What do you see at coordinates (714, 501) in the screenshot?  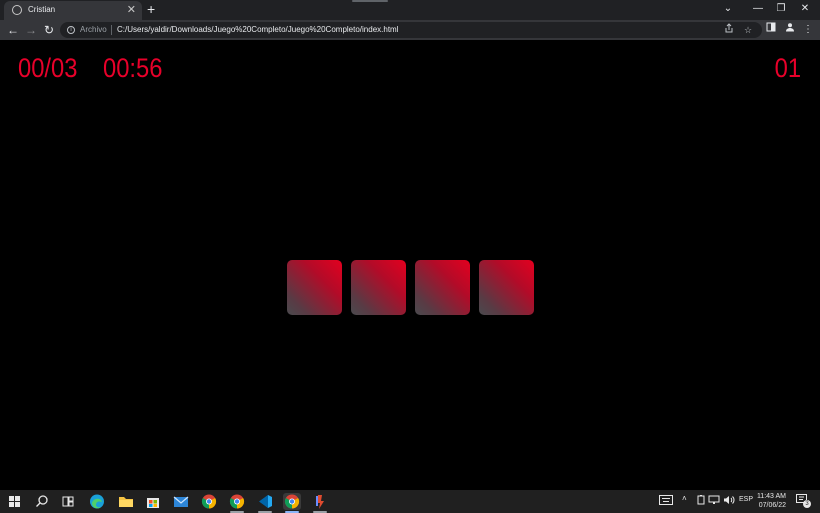 I see `network-icon` at bounding box center [714, 501].